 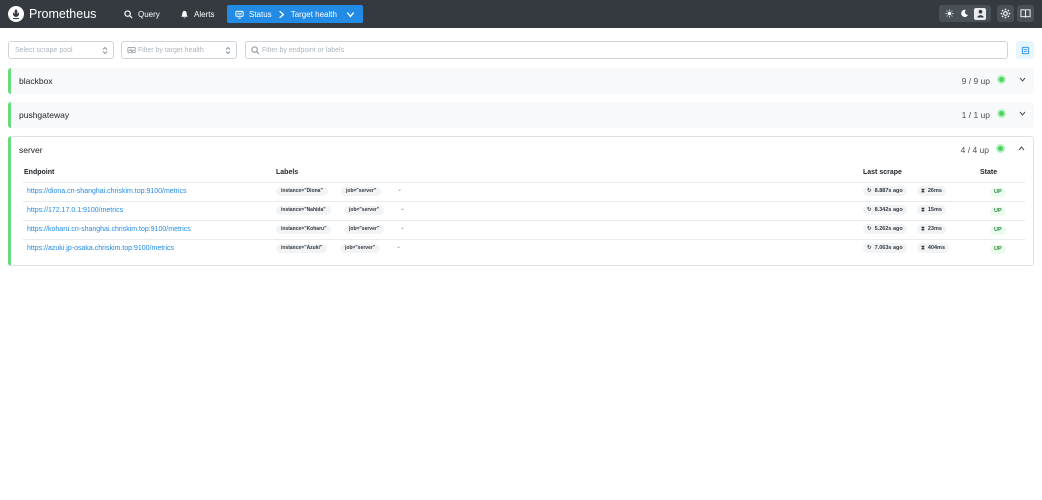 I want to click on scrape-duration-value: 15ms, so click(x=934, y=210).